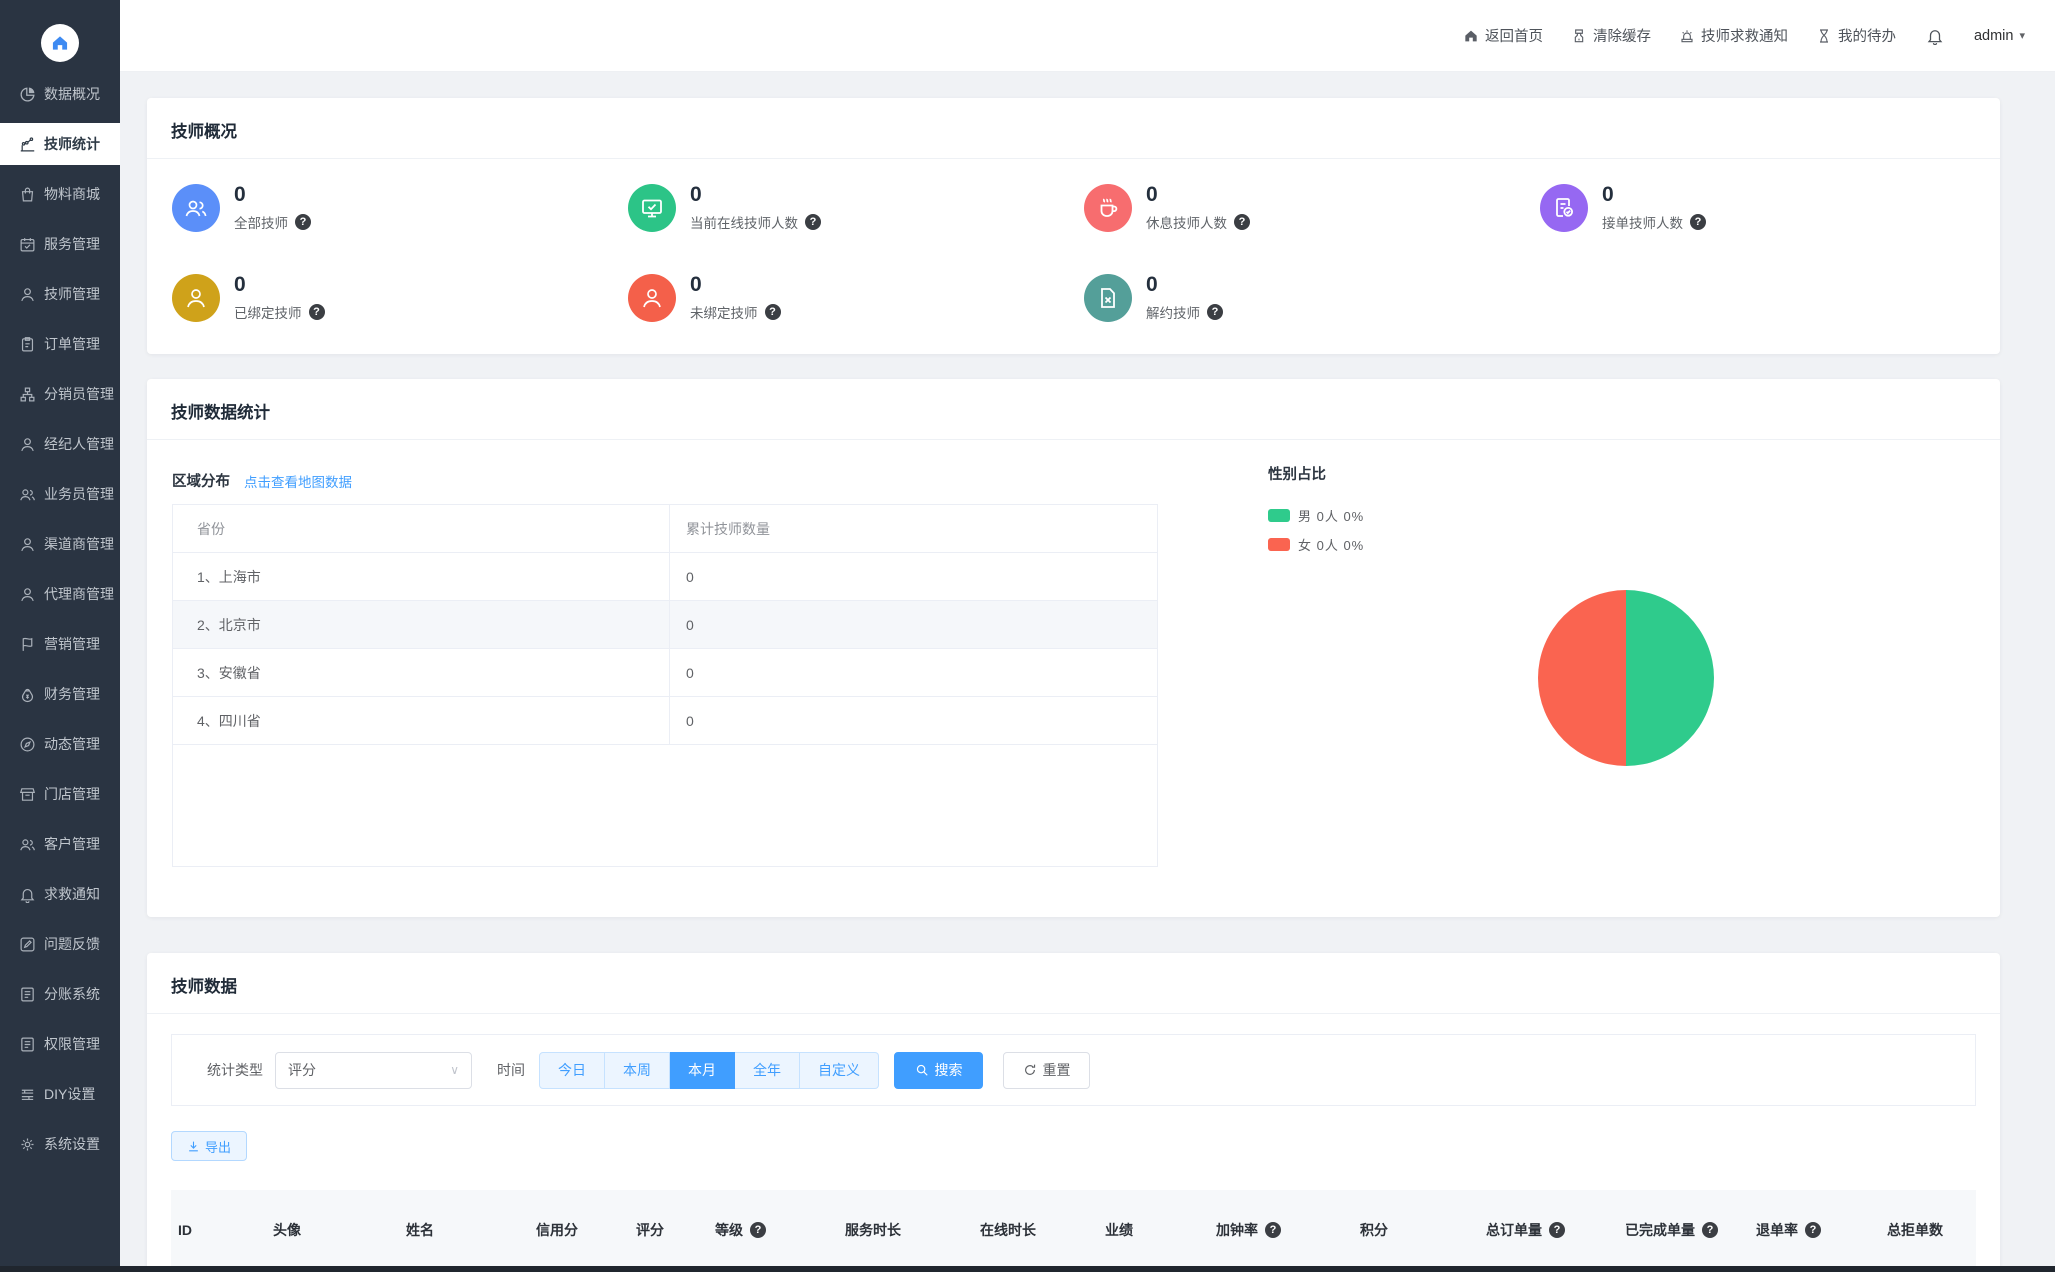 The image size is (2055, 1272). I want to click on sidebar-item-customer-mgmt: 客户管理, so click(60, 844).